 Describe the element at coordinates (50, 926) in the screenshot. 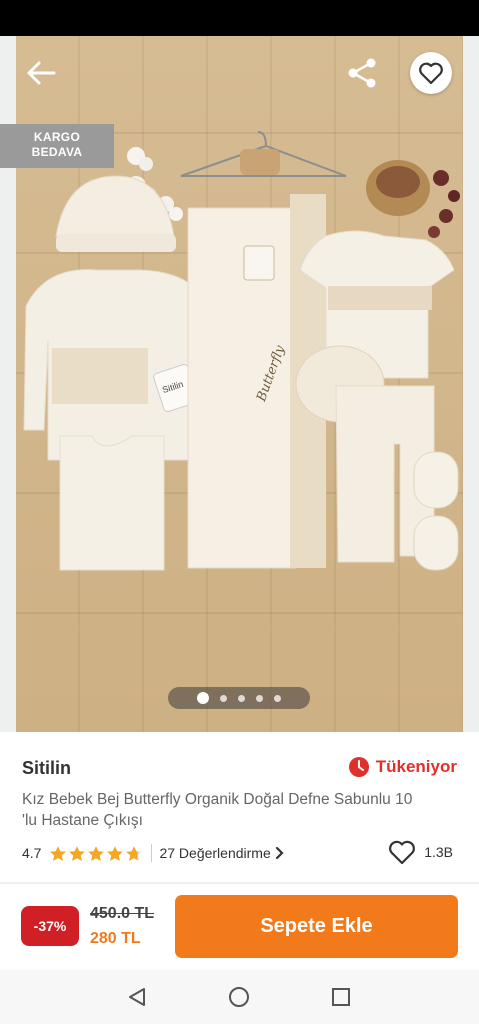

I see `discount-badge: -37%` at that location.